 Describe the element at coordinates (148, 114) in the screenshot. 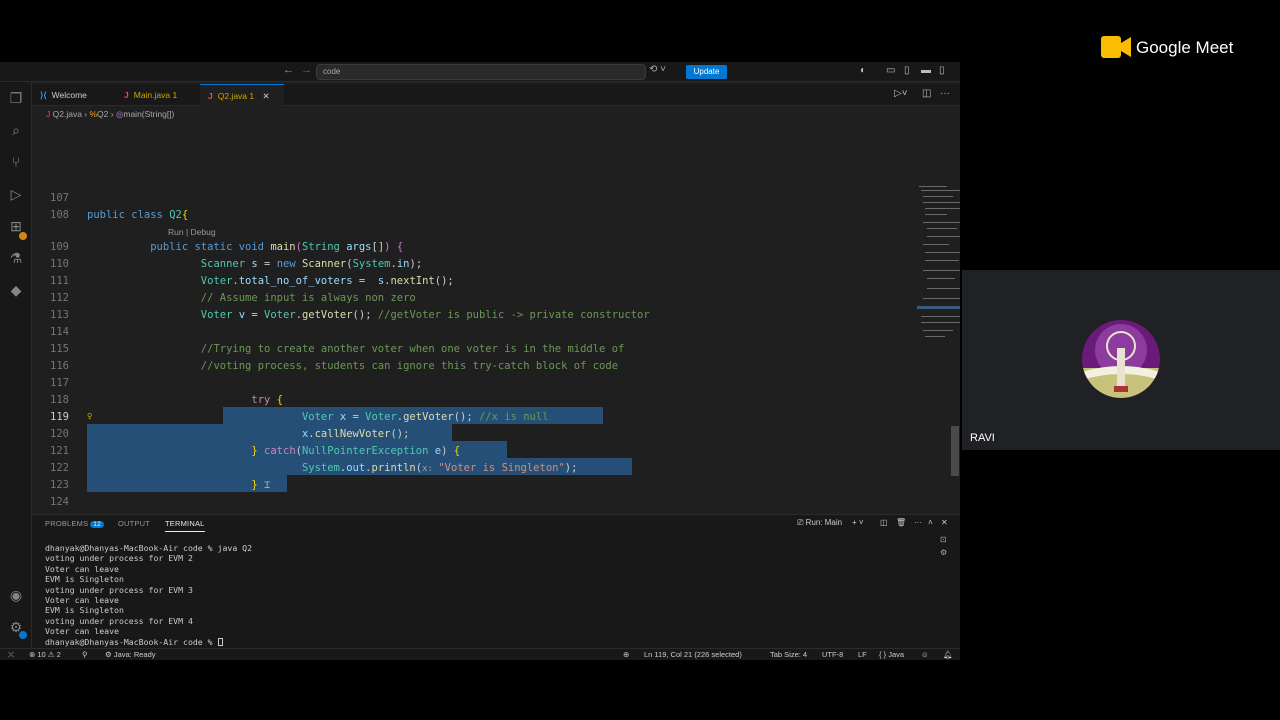

I see `breadcrumb-method: main(String[])` at that location.